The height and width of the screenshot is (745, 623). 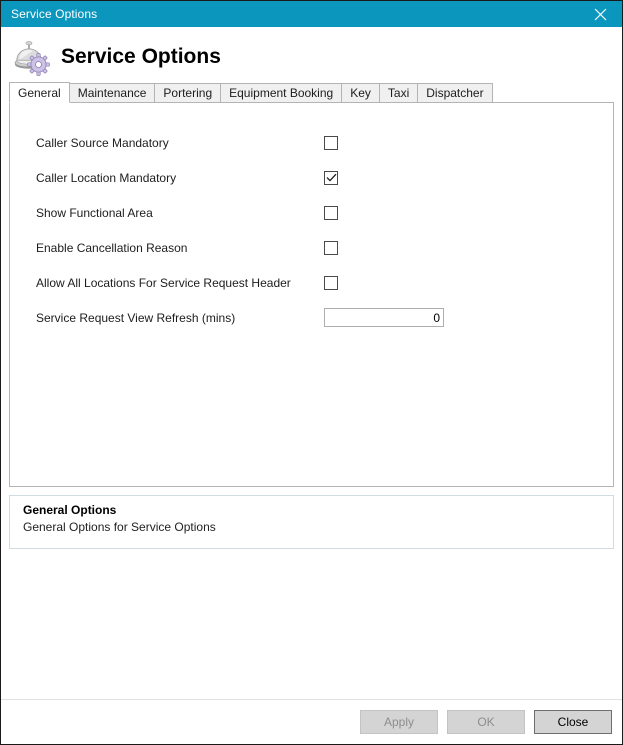 What do you see at coordinates (398, 93) in the screenshot?
I see `tab-taxi: Taxi` at bounding box center [398, 93].